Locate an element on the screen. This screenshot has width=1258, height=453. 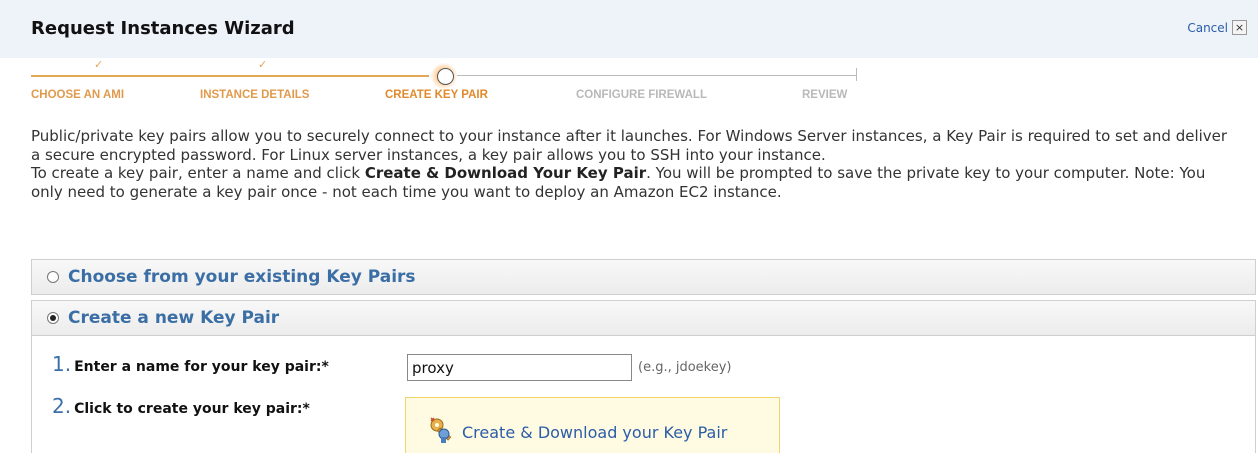
step-create-key-pair: CREATE KEY PAIR is located at coordinates (436, 95).